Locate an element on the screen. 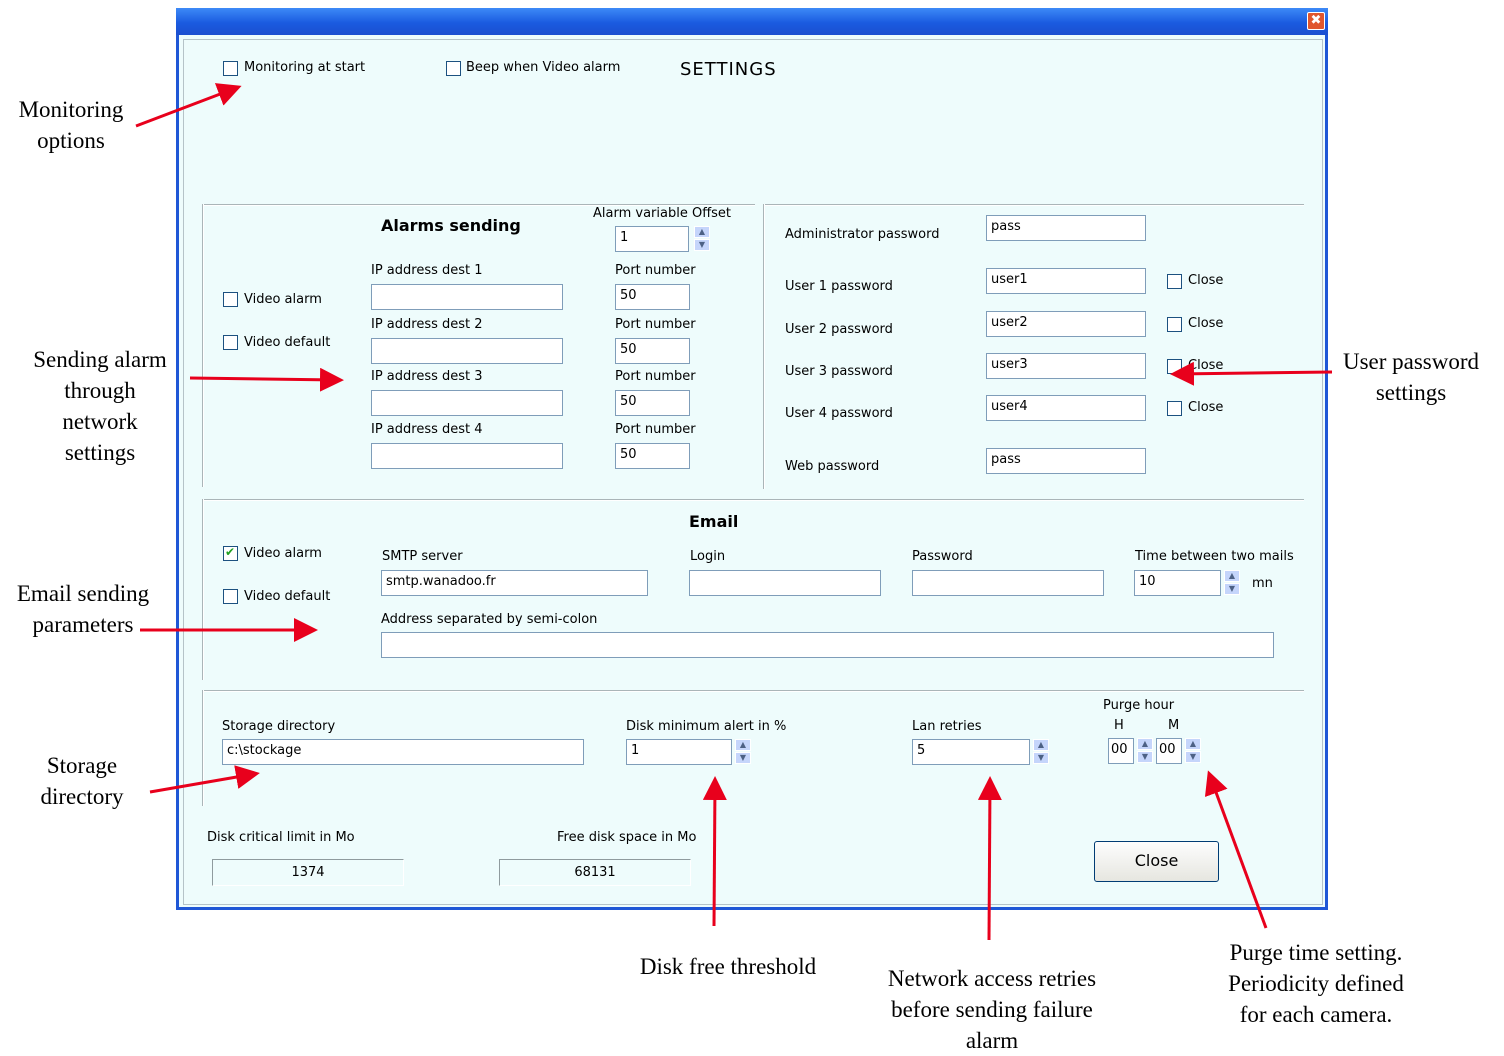 This screenshot has height=1056, width=1504. arrow-storage is located at coordinates (204, 779).